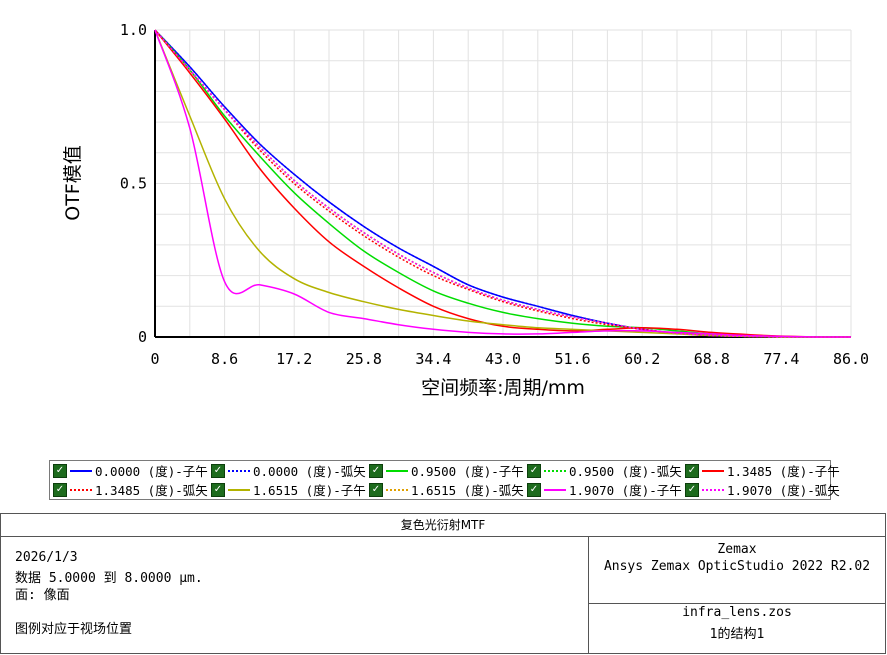 The width and height of the screenshot is (887, 655). Describe the element at coordinates (443, 525) in the screenshot. I see `info-title: 复色光衍射MTF` at that location.